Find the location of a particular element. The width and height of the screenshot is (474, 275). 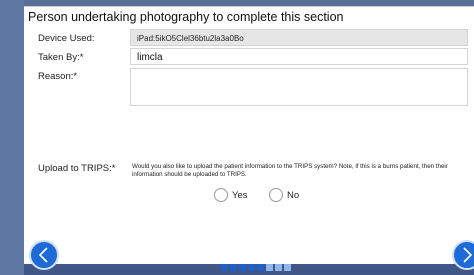

reason-textarea is located at coordinates (299, 87).